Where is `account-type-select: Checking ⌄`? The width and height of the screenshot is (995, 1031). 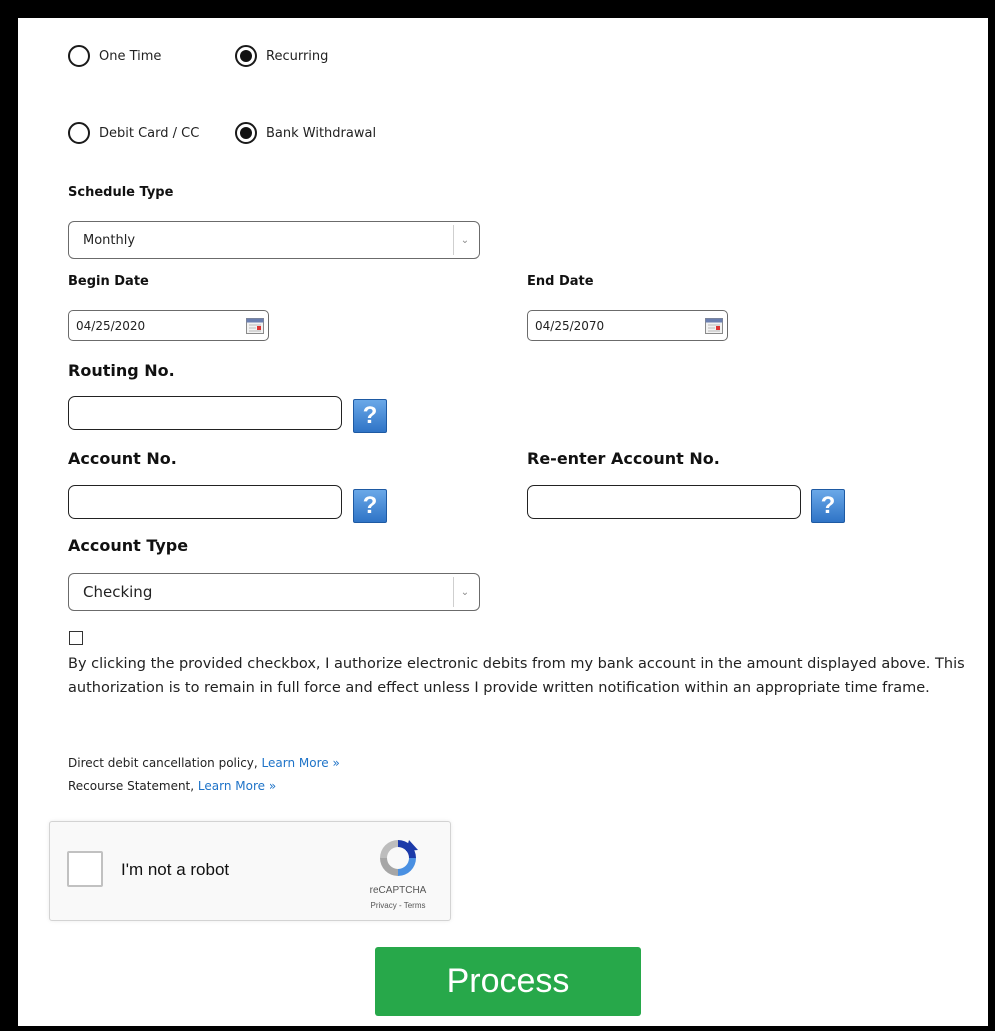 account-type-select: Checking ⌄ is located at coordinates (274, 592).